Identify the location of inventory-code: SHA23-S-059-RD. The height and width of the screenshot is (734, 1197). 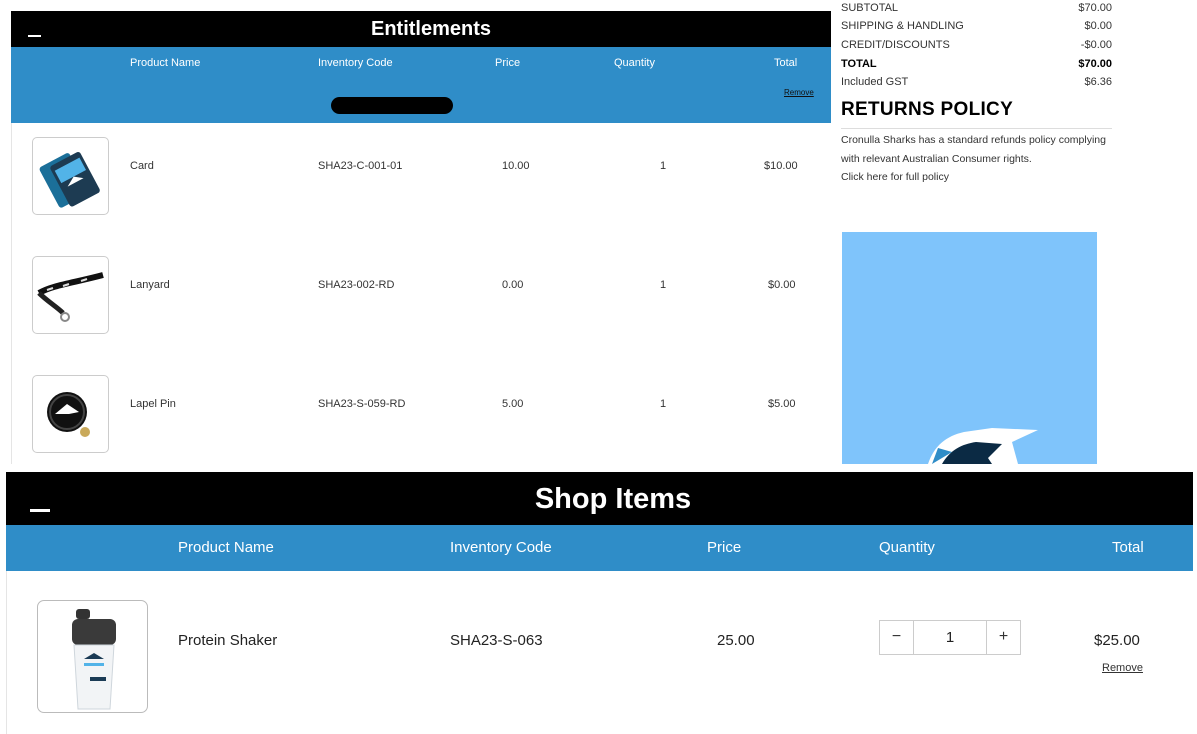
(362, 404).